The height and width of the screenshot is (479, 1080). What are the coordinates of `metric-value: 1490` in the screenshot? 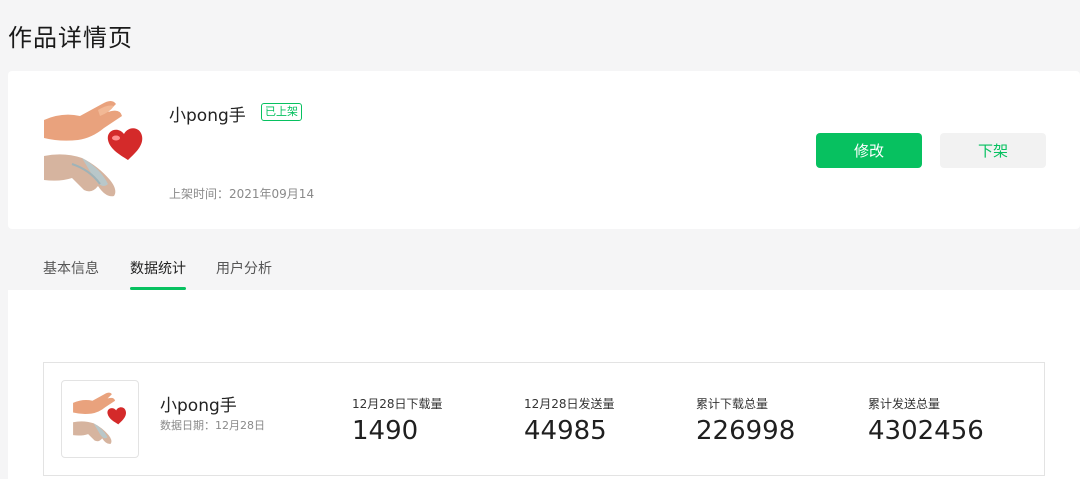 It's located at (385, 431).